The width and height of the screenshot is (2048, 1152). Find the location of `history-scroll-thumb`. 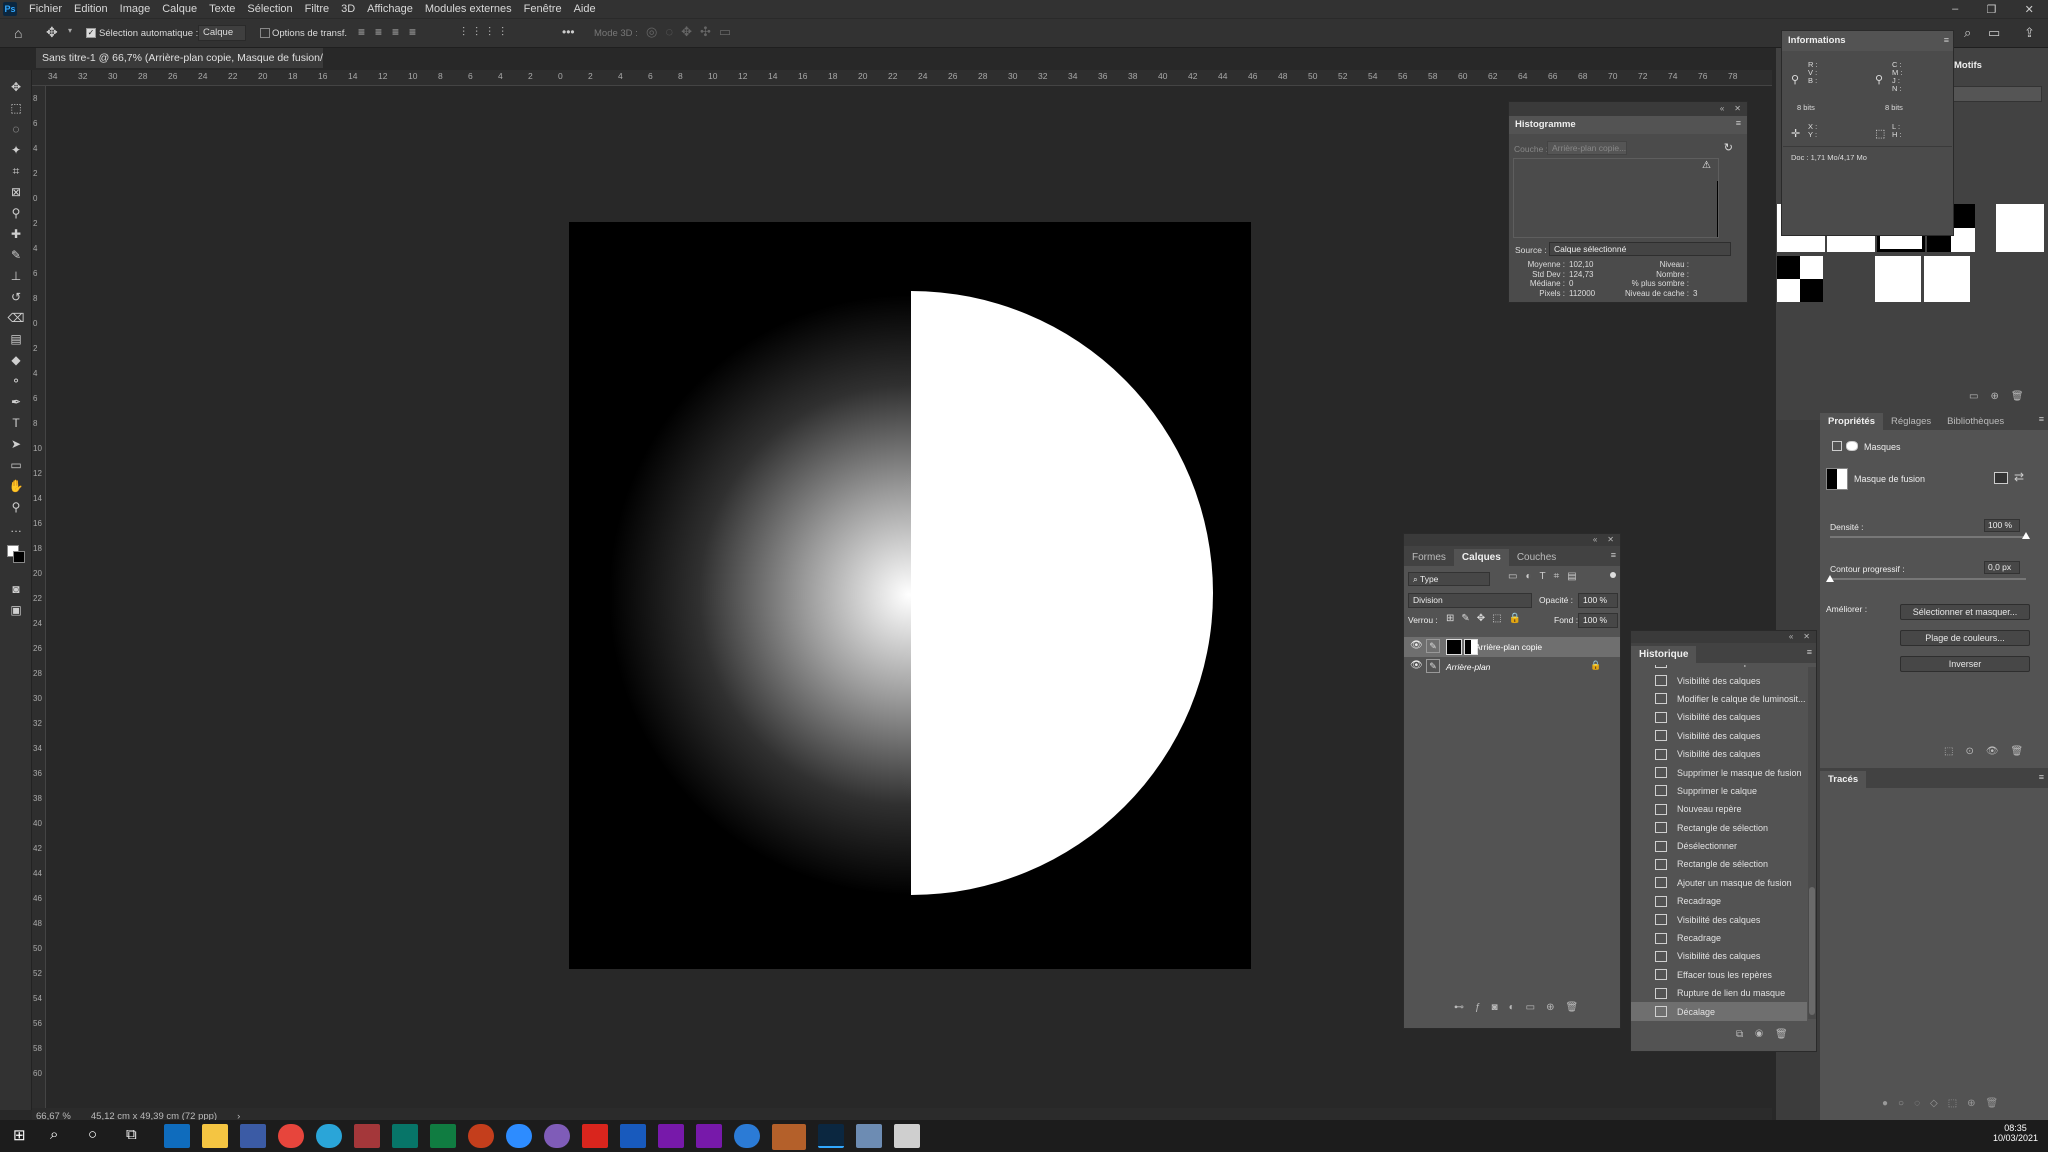

history-scroll-thumb is located at coordinates (1812, 951).